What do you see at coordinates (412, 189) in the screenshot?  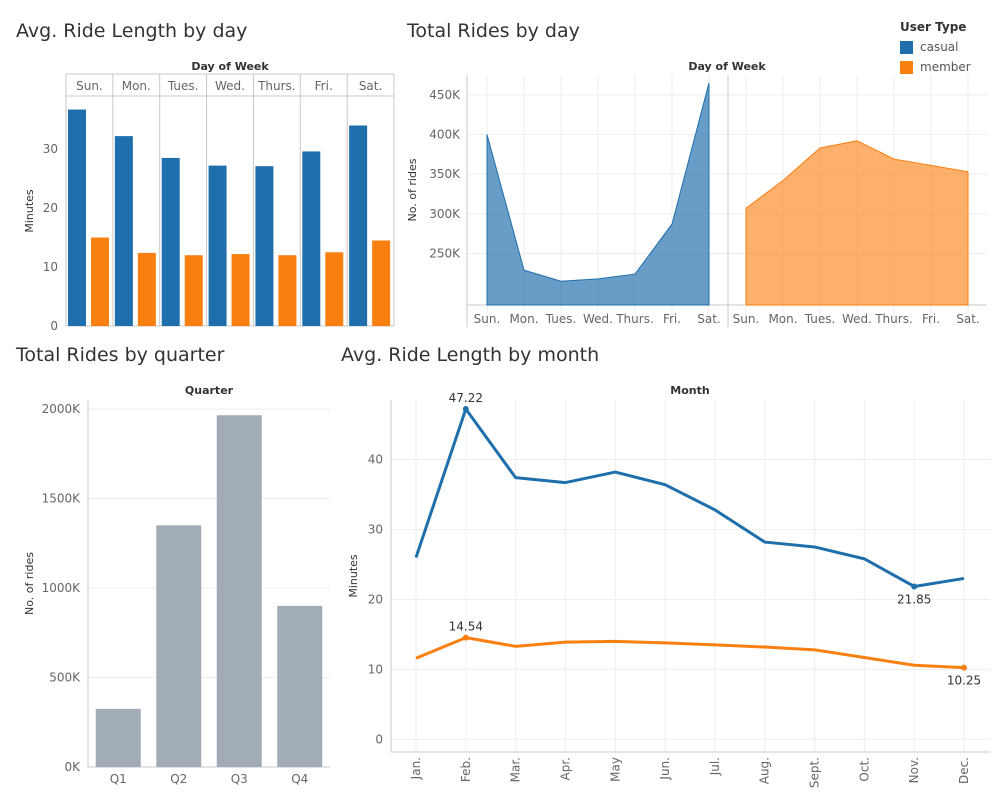 I see `axis-title-y-rides: No. of rides` at bounding box center [412, 189].